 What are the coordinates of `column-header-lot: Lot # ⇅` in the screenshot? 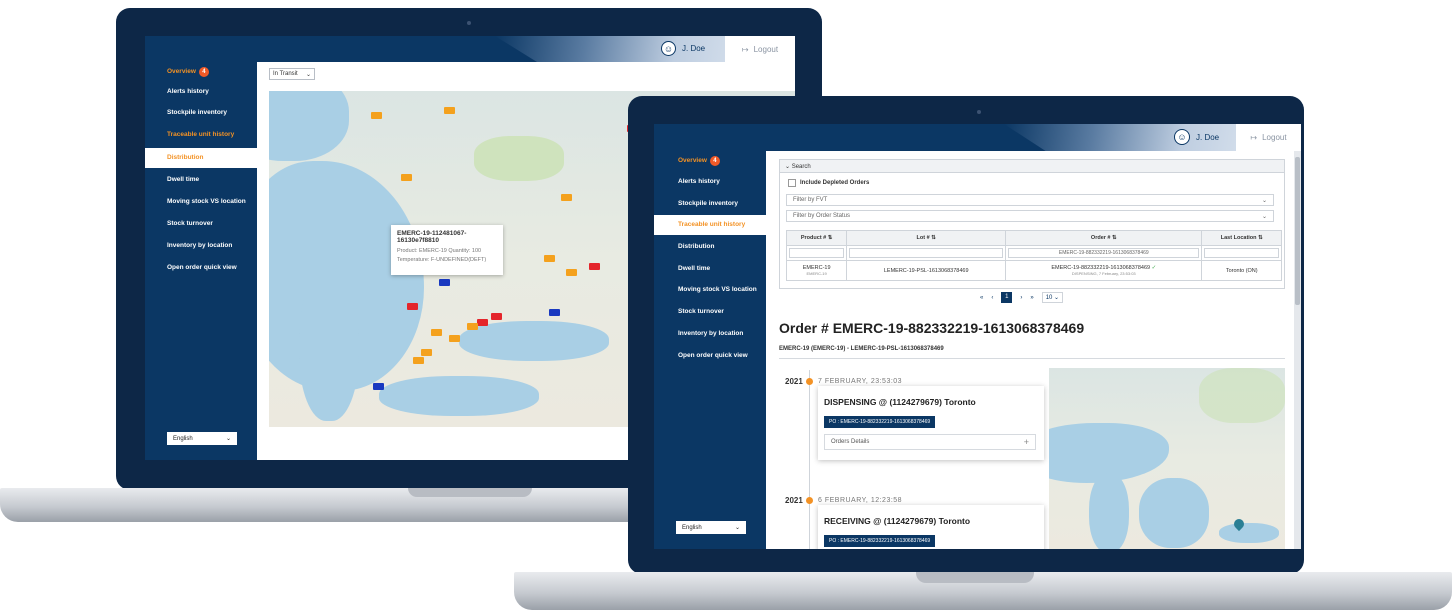 It's located at (926, 238).